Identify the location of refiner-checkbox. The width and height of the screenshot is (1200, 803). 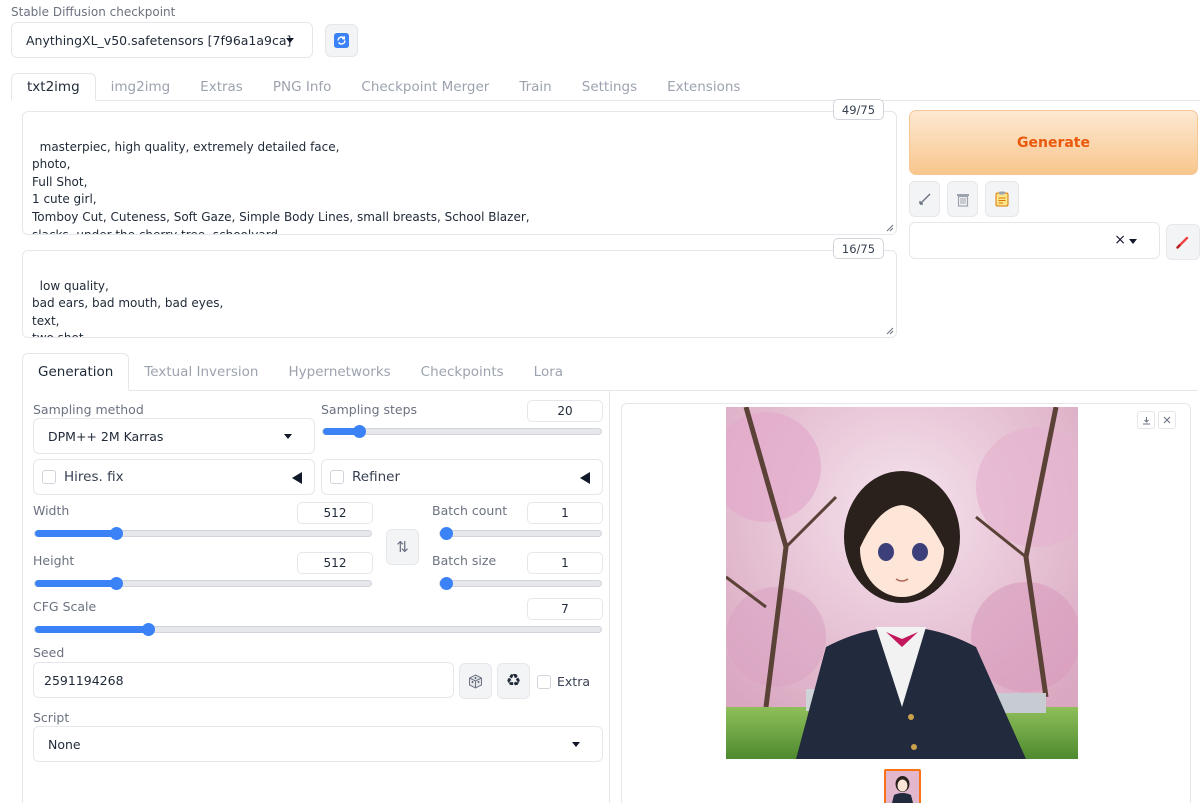
(337, 477).